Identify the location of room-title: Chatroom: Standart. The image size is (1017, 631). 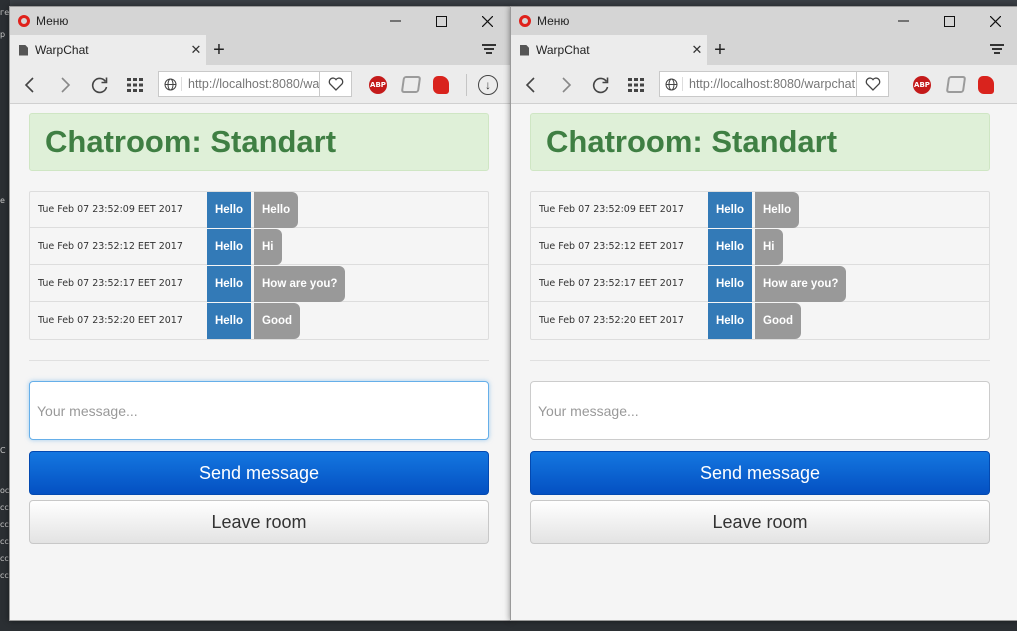
(259, 142).